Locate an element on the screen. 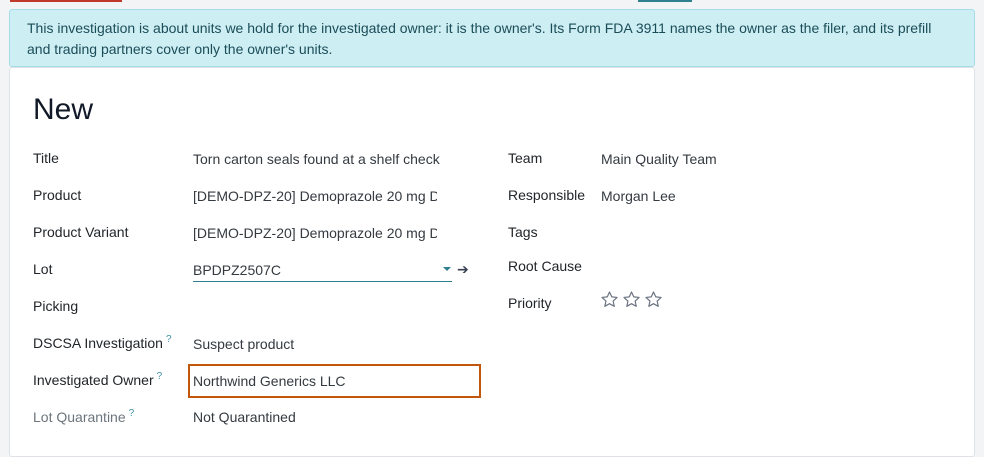 The height and width of the screenshot is (457, 984). lot-quarantine-label: Lot Quarantine? is located at coordinates (83, 417).